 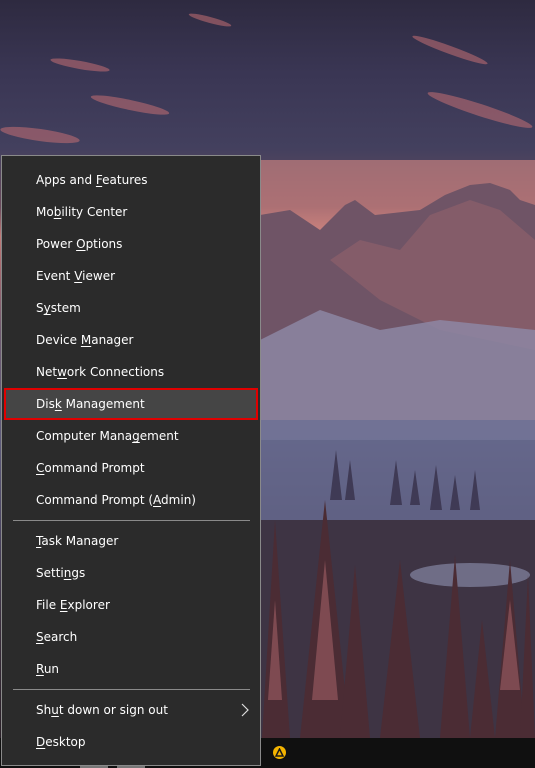 What do you see at coordinates (58, 340) in the screenshot?
I see `label-text: Device` at bounding box center [58, 340].